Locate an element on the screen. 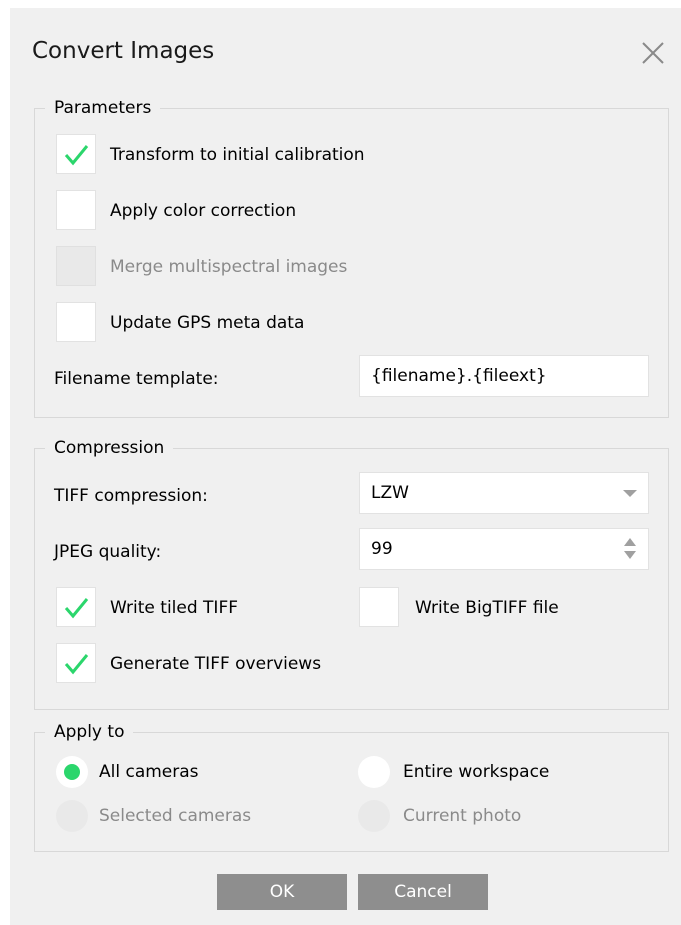 The image size is (681, 925). radio-selected-dot is located at coordinates (72, 772).